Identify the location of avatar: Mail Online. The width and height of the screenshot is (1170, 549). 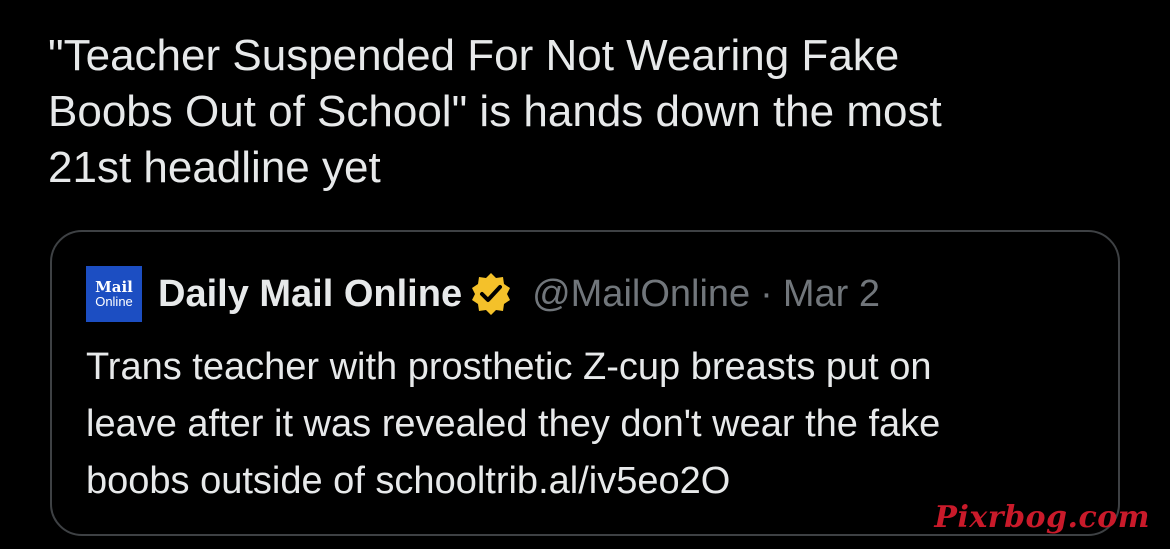
(114, 294).